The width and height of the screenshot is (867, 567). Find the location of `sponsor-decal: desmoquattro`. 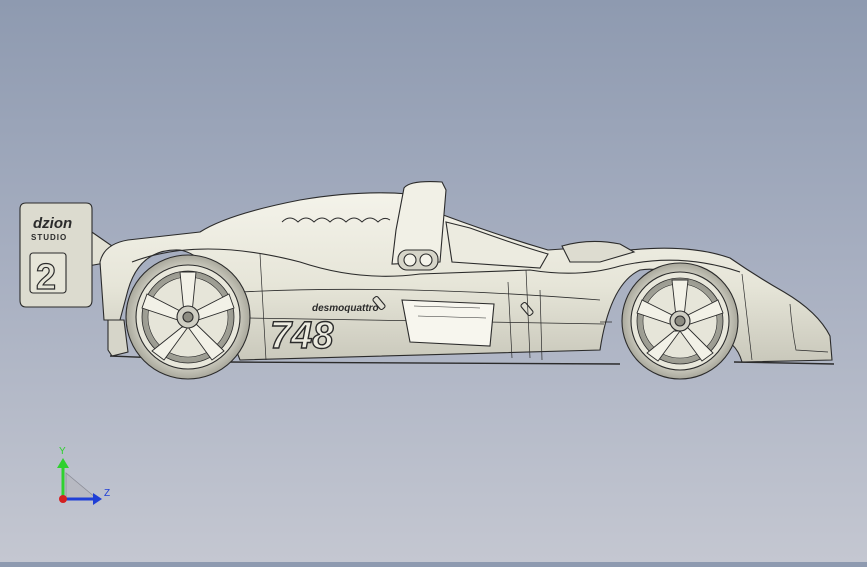

sponsor-decal: desmoquattro is located at coordinates (345, 308).